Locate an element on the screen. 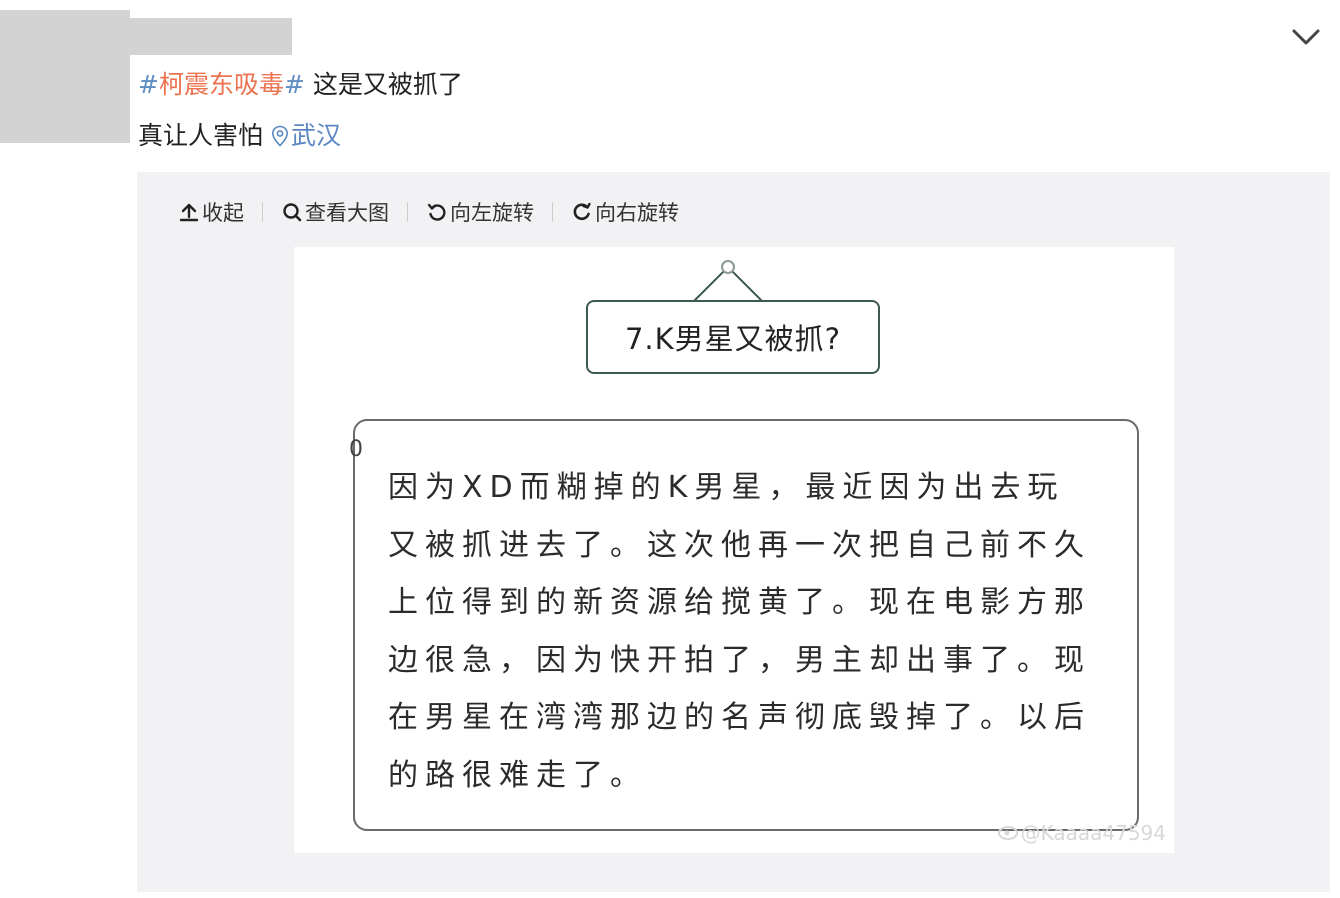 Image resolution: width=1340 pixels, height=898 pixels. chevron-down-icon is located at coordinates (1306, 37).